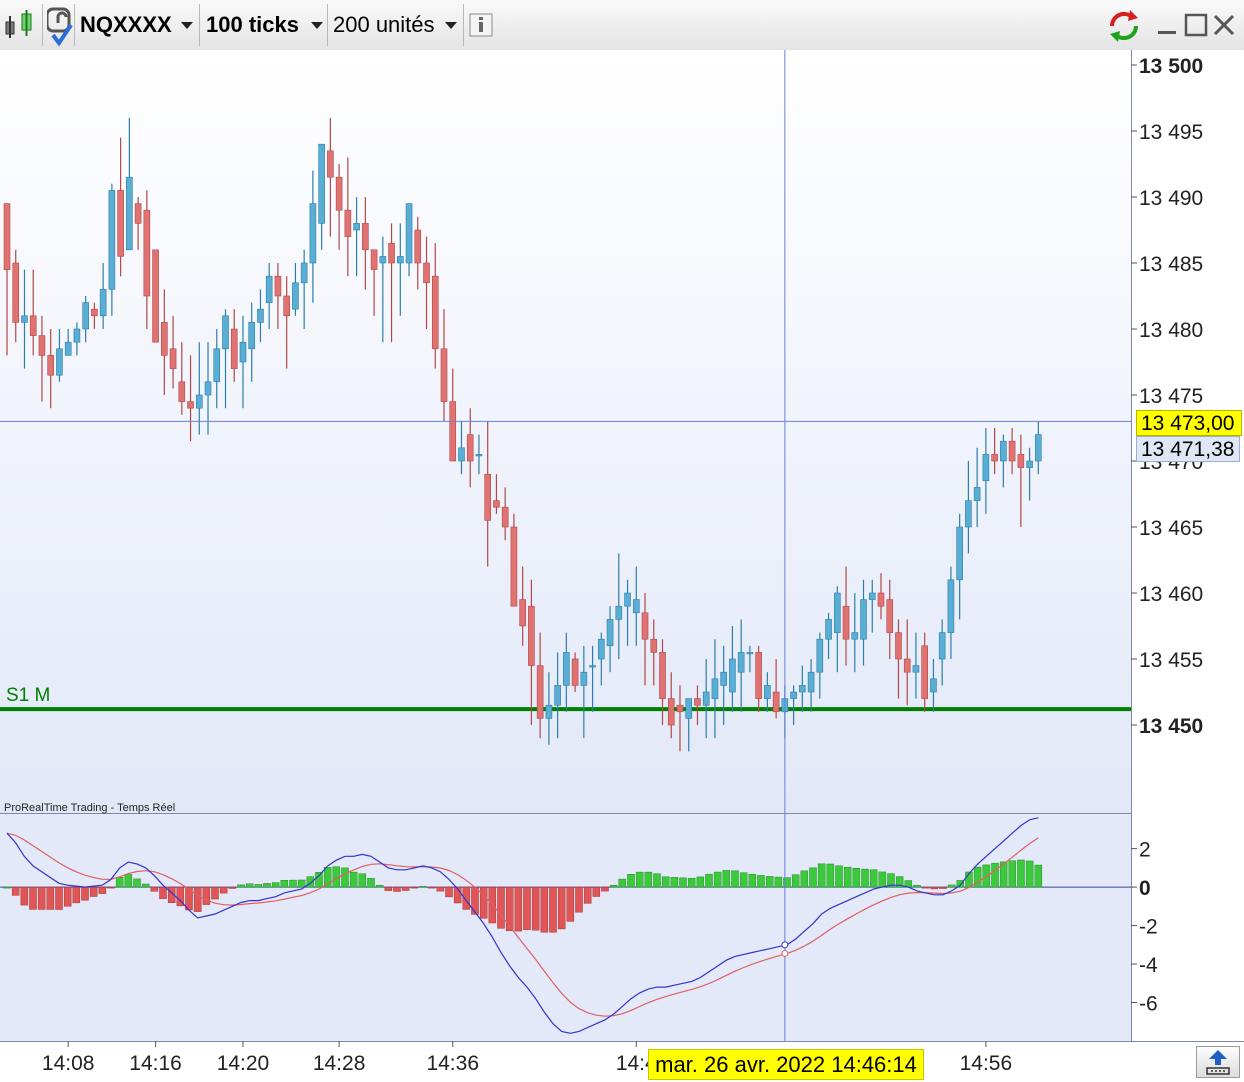 Image resolution: width=1244 pixels, height=1082 pixels. Describe the element at coordinates (1167, 27) in the screenshot. I see `minimize-icon` at that location.